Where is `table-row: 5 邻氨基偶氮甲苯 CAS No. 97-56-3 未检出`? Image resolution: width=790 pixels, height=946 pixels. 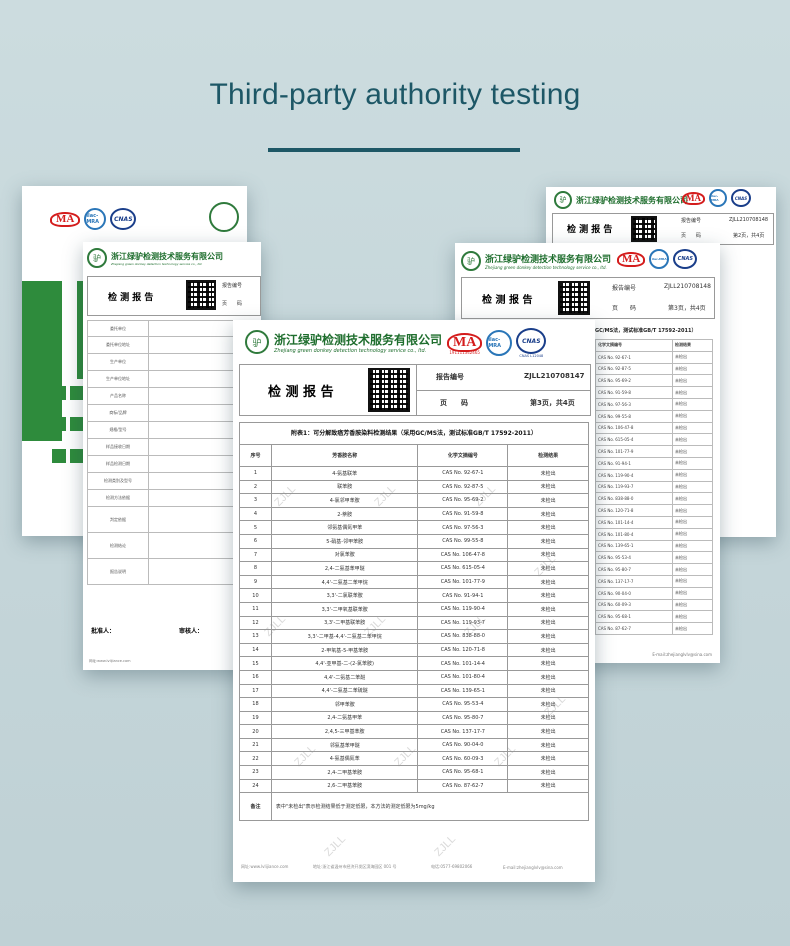 table-row: 5 邻氨基偶氮甲苯 CAS No. 97-56-3 未检出 is located at coordinates (414, 527).